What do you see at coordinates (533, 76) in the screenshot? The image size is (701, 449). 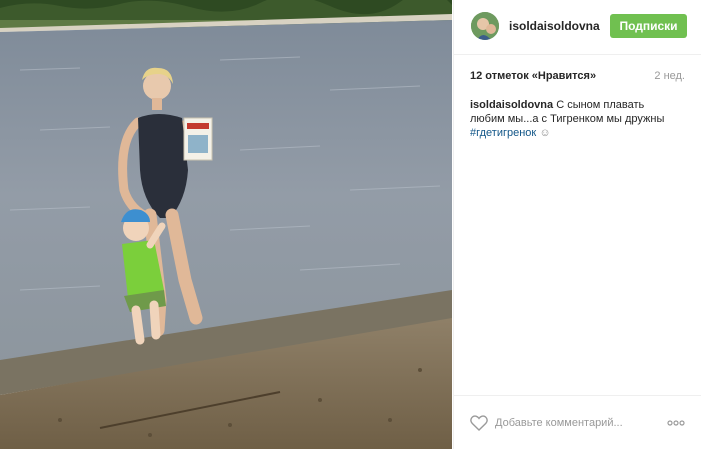 I see `likes-count: 12 отметок «Нравится»` at bounding box center [533, 76].